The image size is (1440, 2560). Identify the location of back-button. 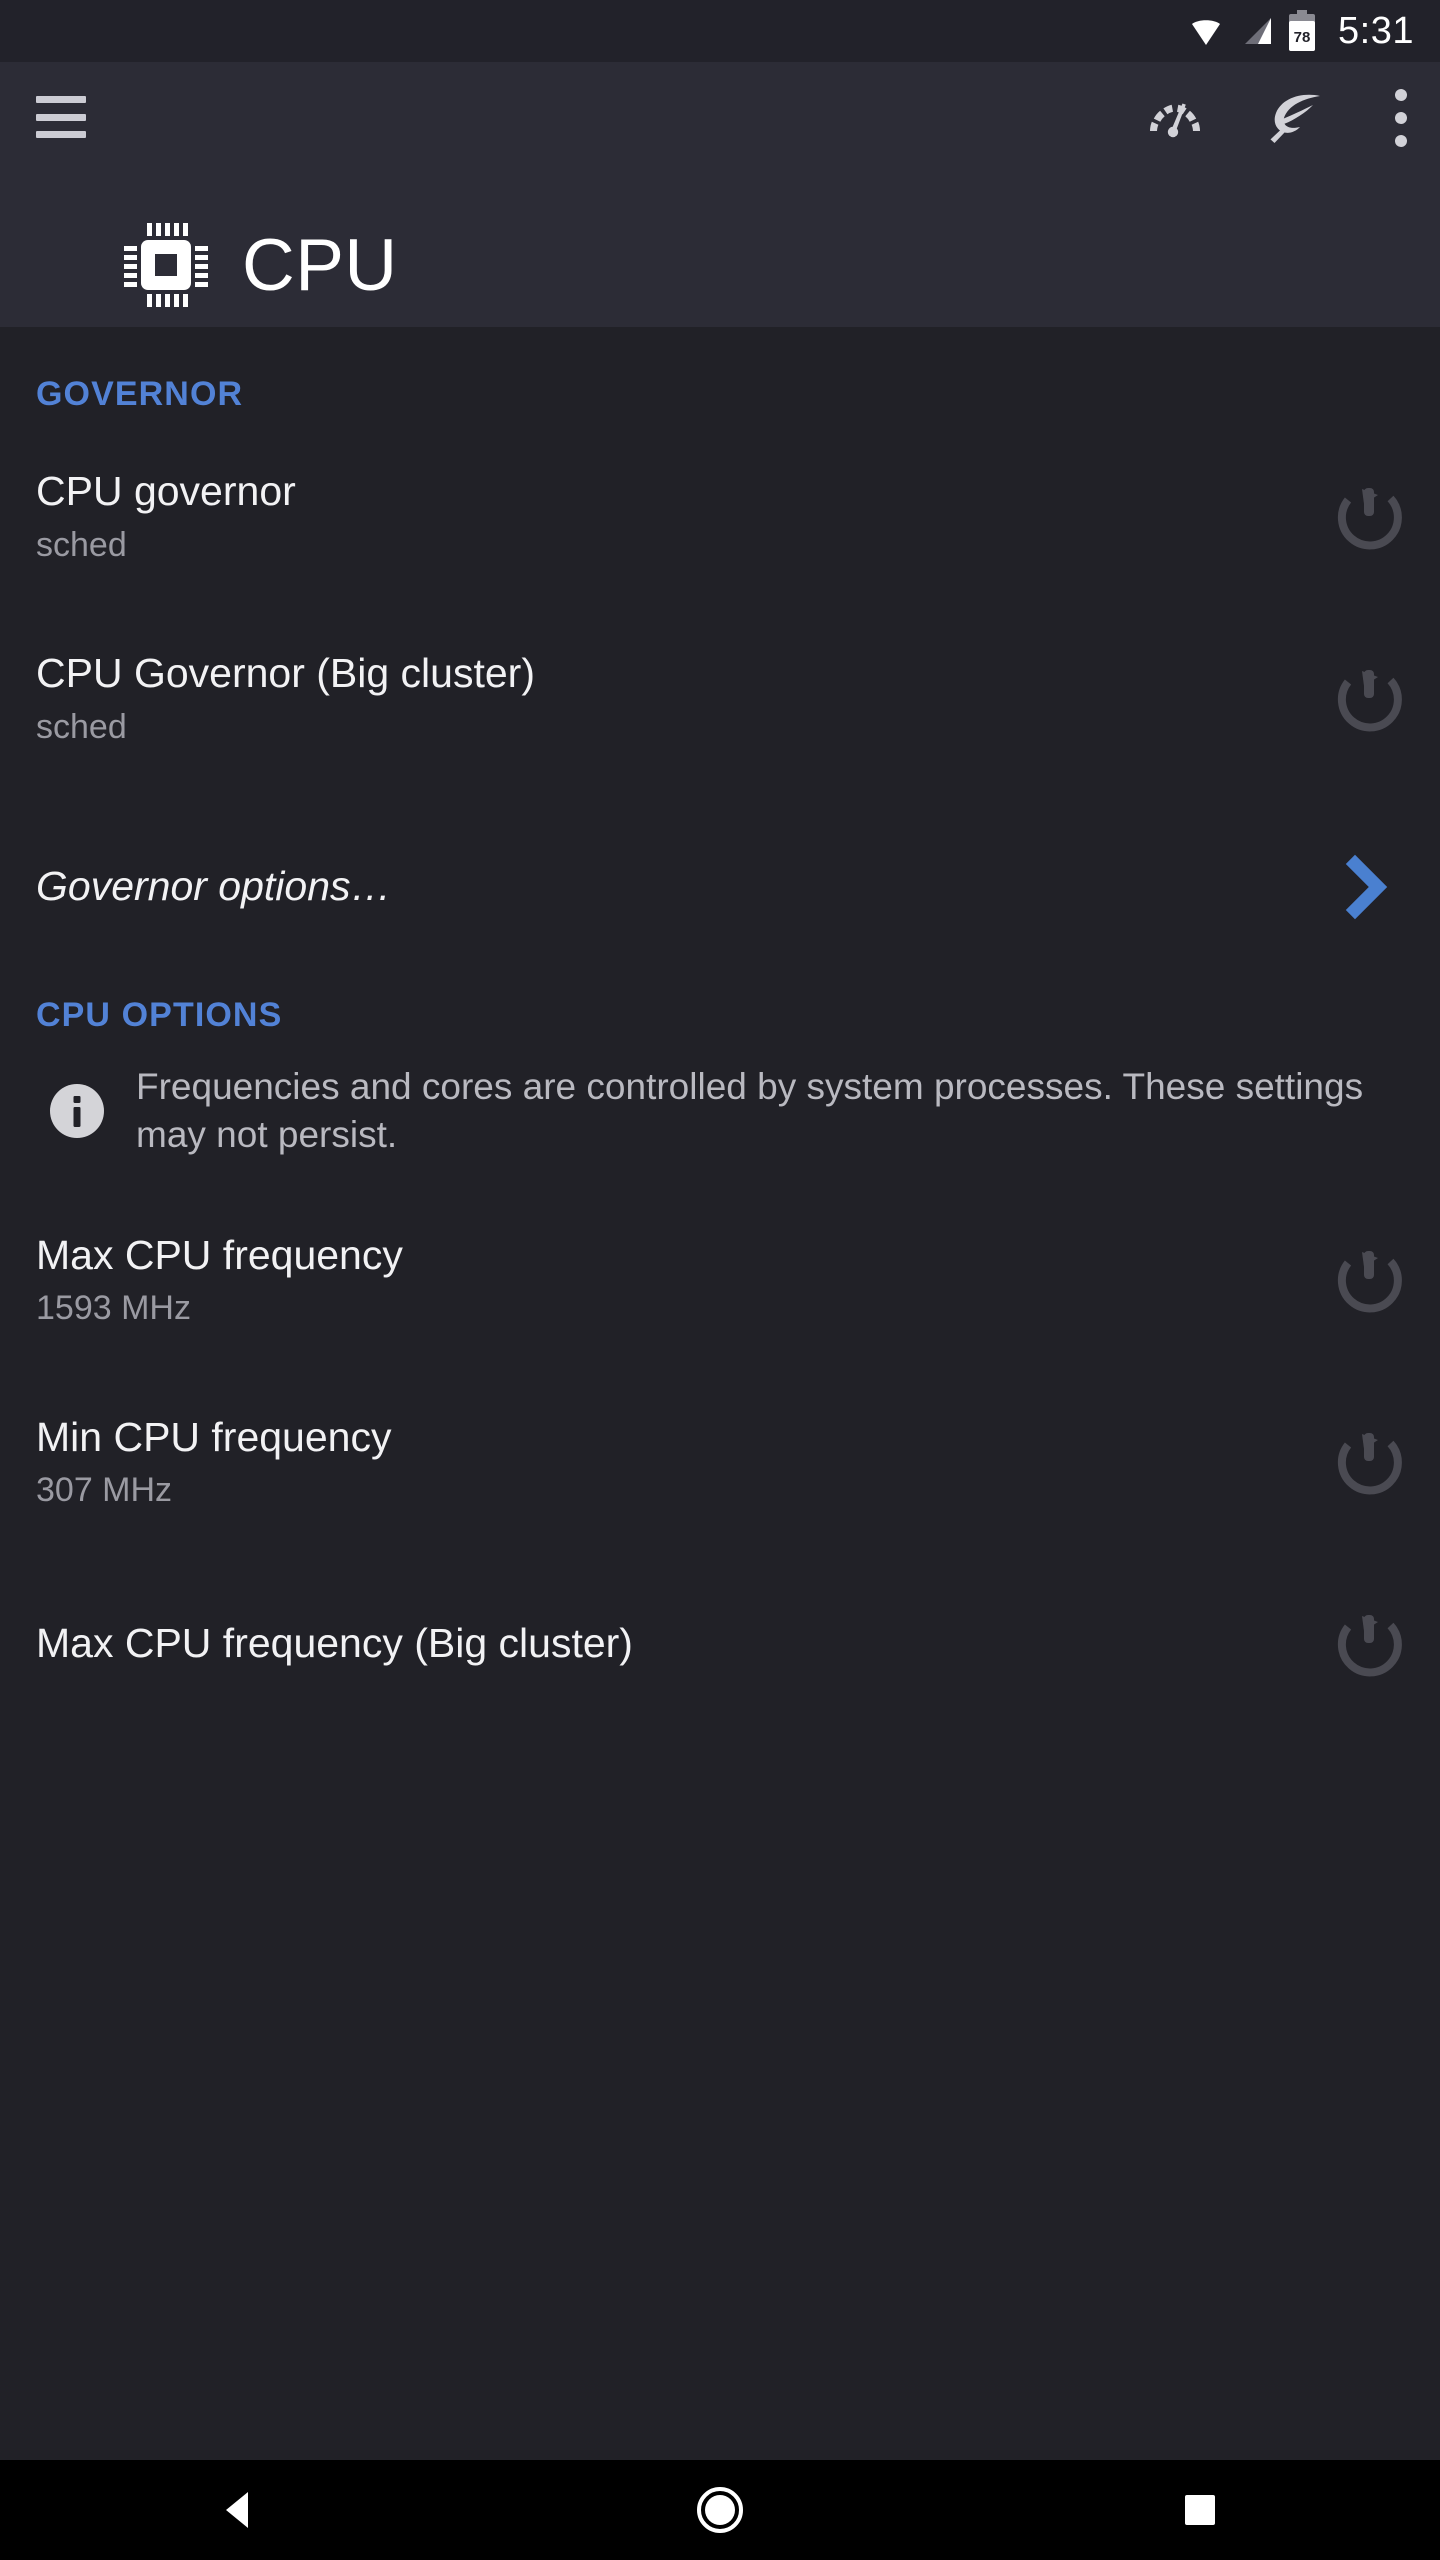
(240, 2510).